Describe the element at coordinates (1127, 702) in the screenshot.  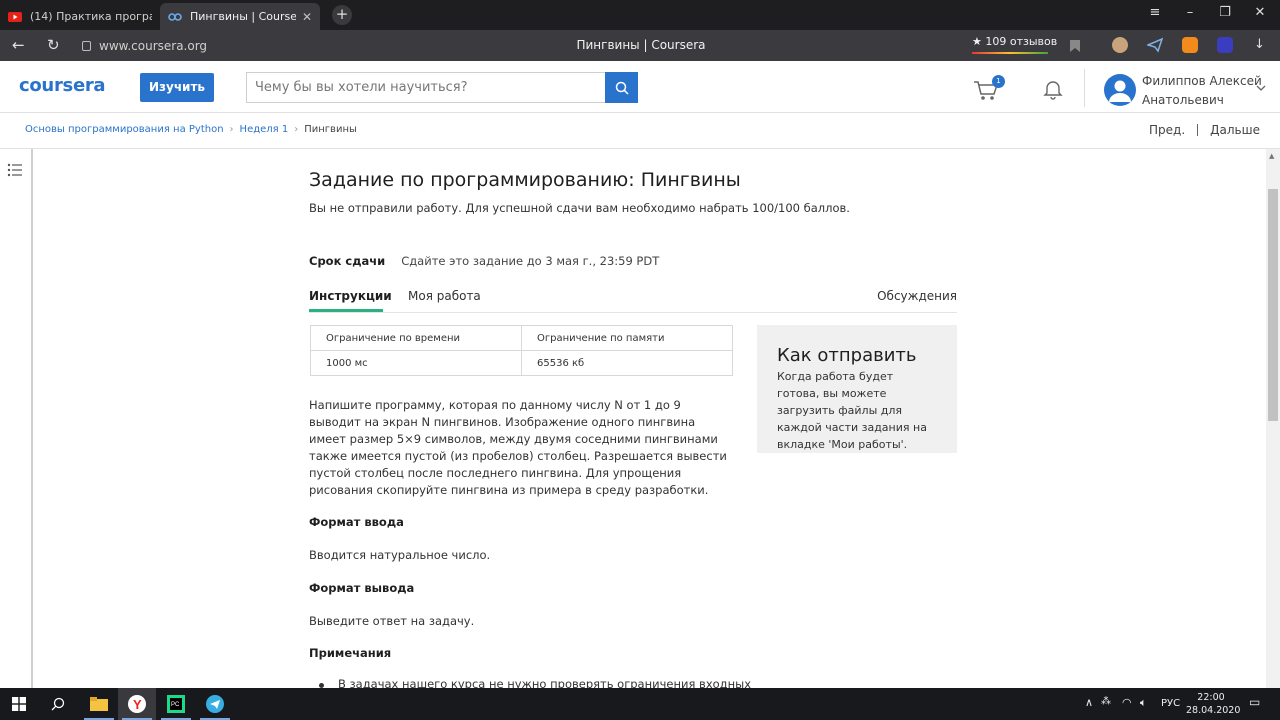
I see `wifi-icon: ◠` at that location.